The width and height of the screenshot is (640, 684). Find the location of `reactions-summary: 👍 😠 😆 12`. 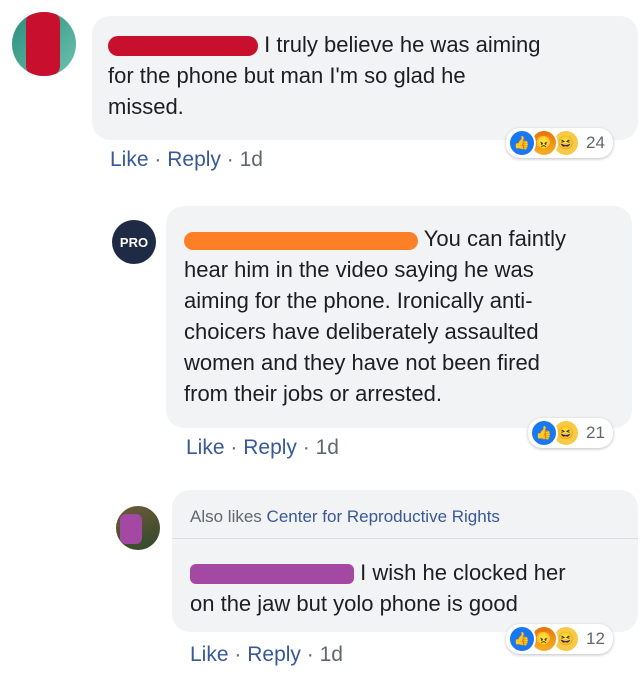

reactions-summary: 👍 😠 😆 12 is located at coordinates (559, 639).